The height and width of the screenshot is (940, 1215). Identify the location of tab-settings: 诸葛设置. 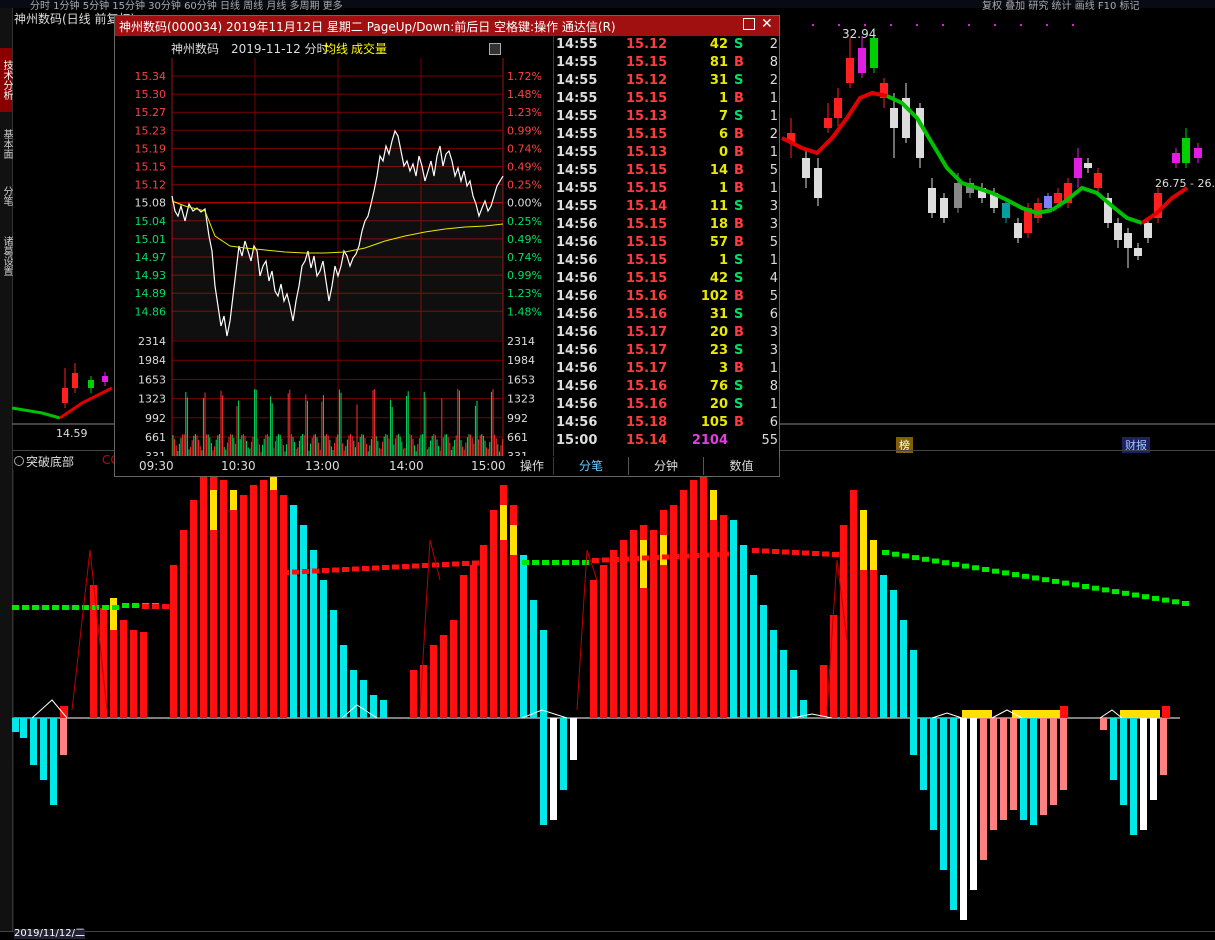
(6, 256).